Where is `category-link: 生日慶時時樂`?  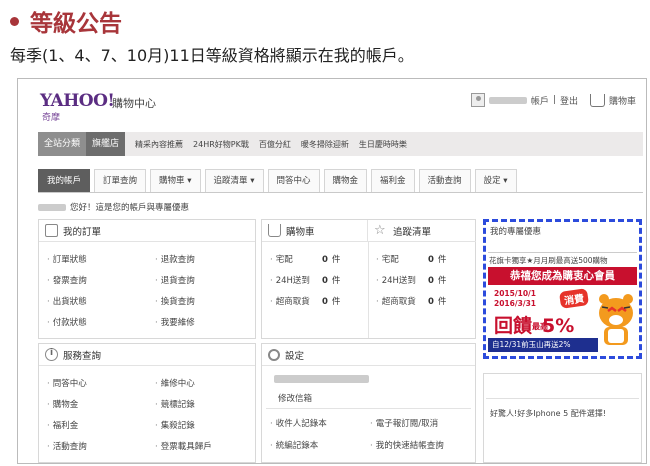
category-link: 生日慶時時樂 is located at coordinates (383, 144).